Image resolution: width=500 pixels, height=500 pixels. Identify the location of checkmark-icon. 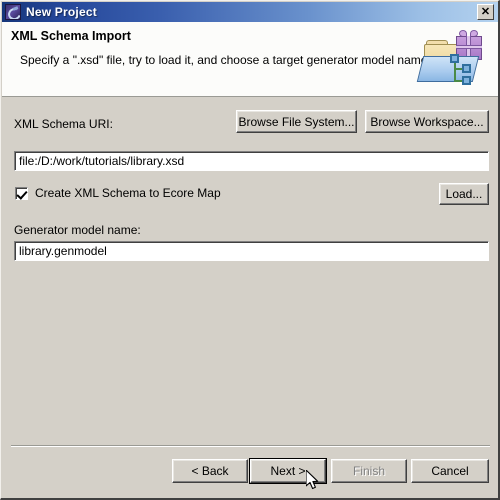
(21, 193).